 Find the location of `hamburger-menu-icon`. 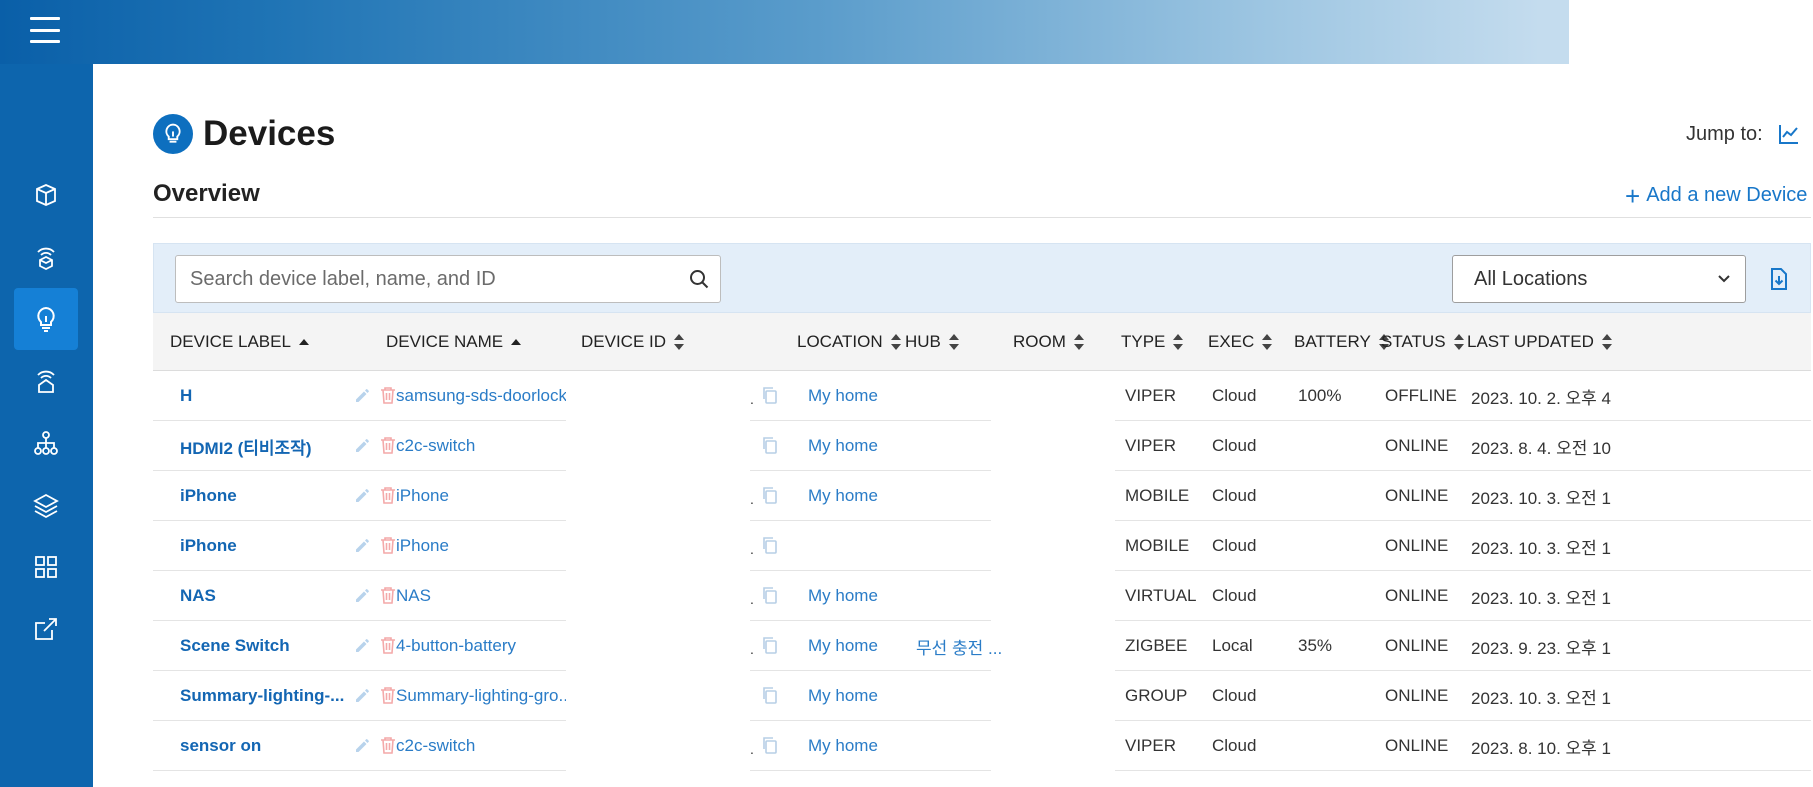

hamburger-menu-icon is located at coordinates (45, 30).